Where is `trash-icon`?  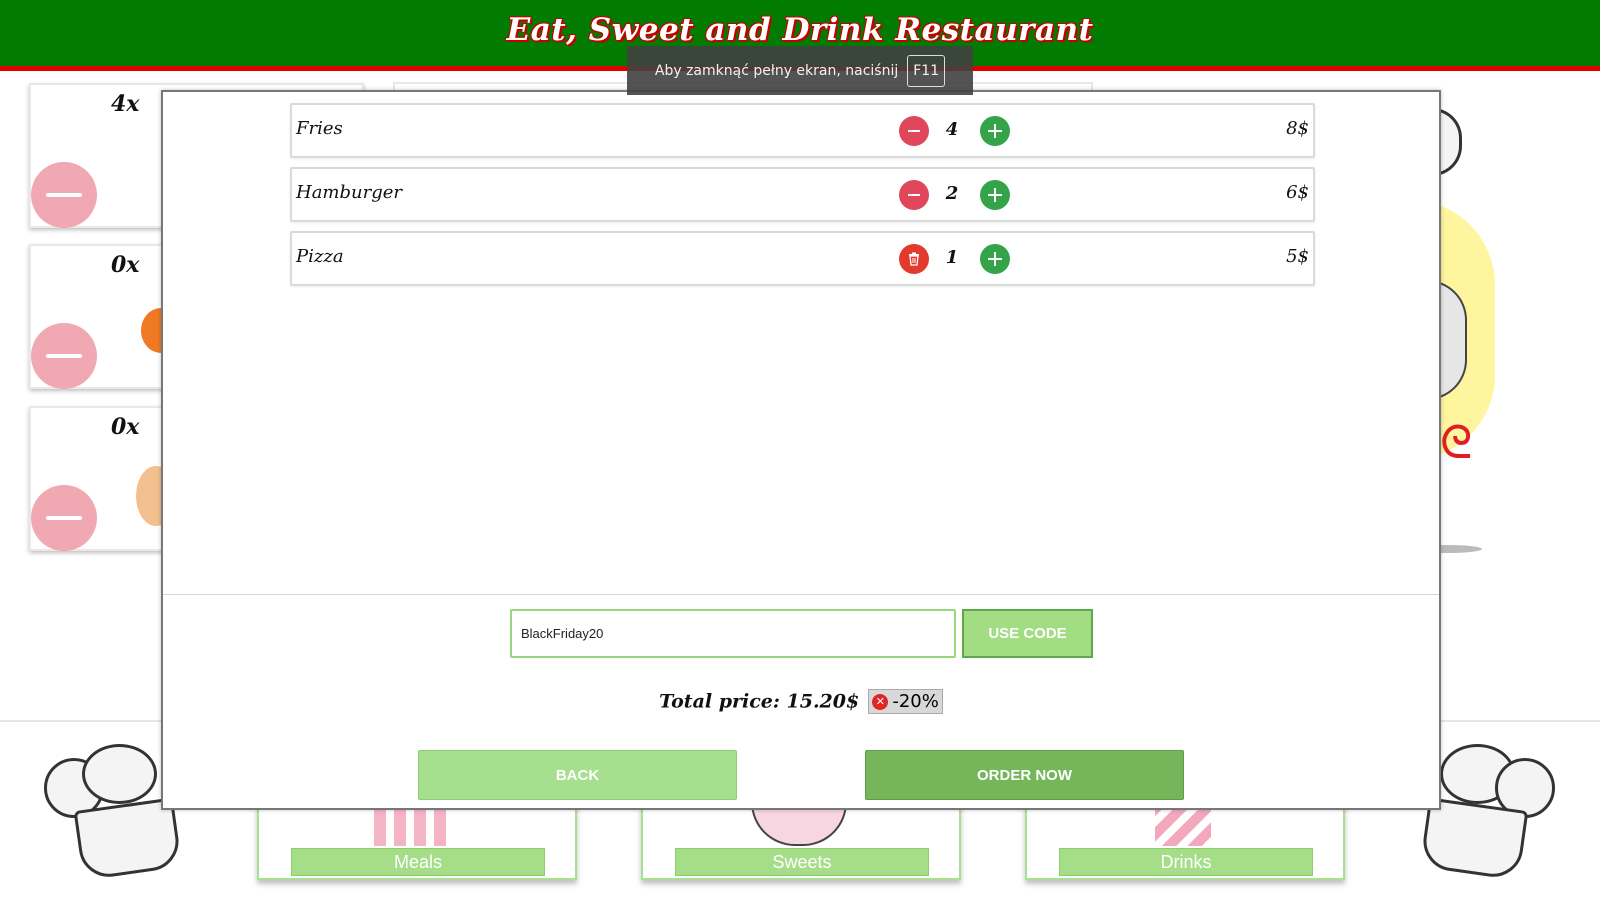 trash-icon is located at coordinates (914, 259).